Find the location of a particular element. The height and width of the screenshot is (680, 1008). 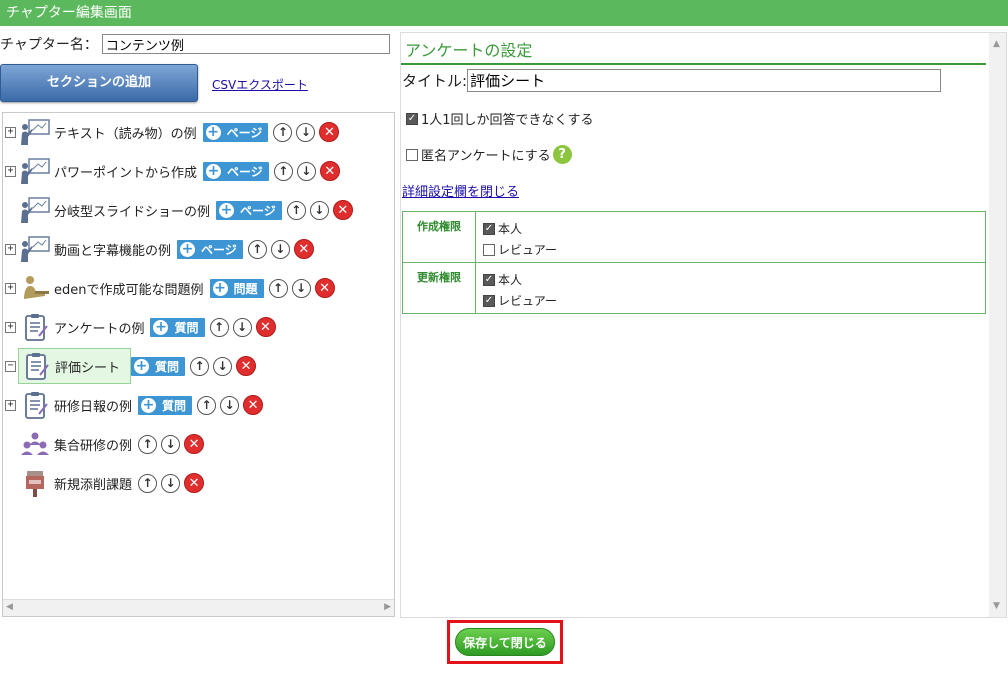

horizontal-scrollbar: ◀ ▶ is located at coordinates (198, 607).